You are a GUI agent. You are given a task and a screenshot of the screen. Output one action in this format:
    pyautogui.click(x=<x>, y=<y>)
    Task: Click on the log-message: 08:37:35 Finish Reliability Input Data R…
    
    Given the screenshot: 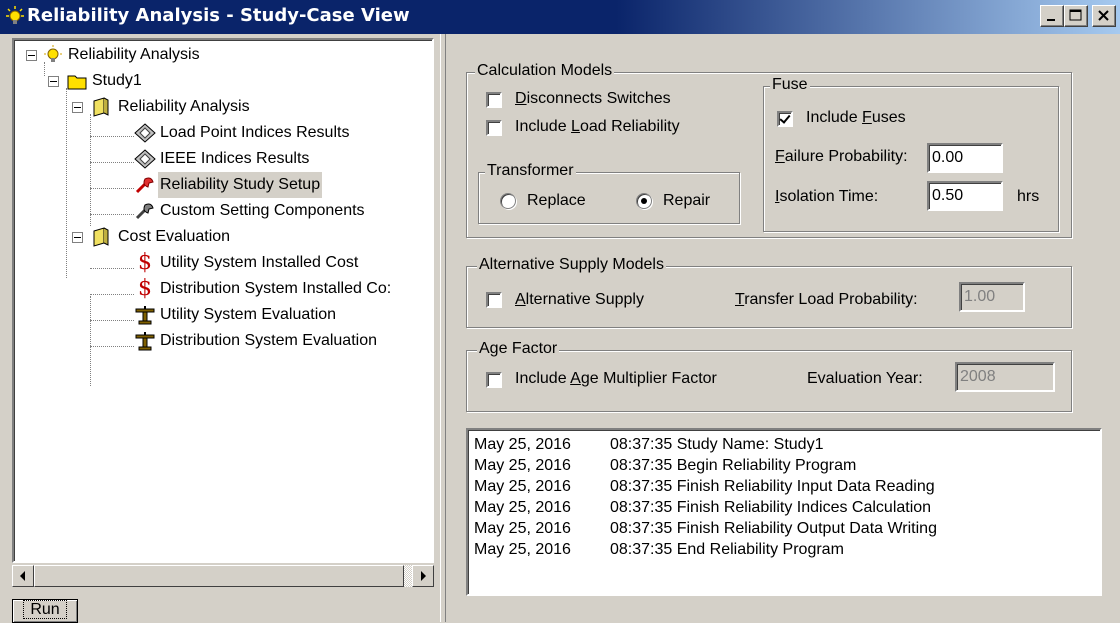 What is the action you would take?
    pyautogui.click(x=772, y=486)
    